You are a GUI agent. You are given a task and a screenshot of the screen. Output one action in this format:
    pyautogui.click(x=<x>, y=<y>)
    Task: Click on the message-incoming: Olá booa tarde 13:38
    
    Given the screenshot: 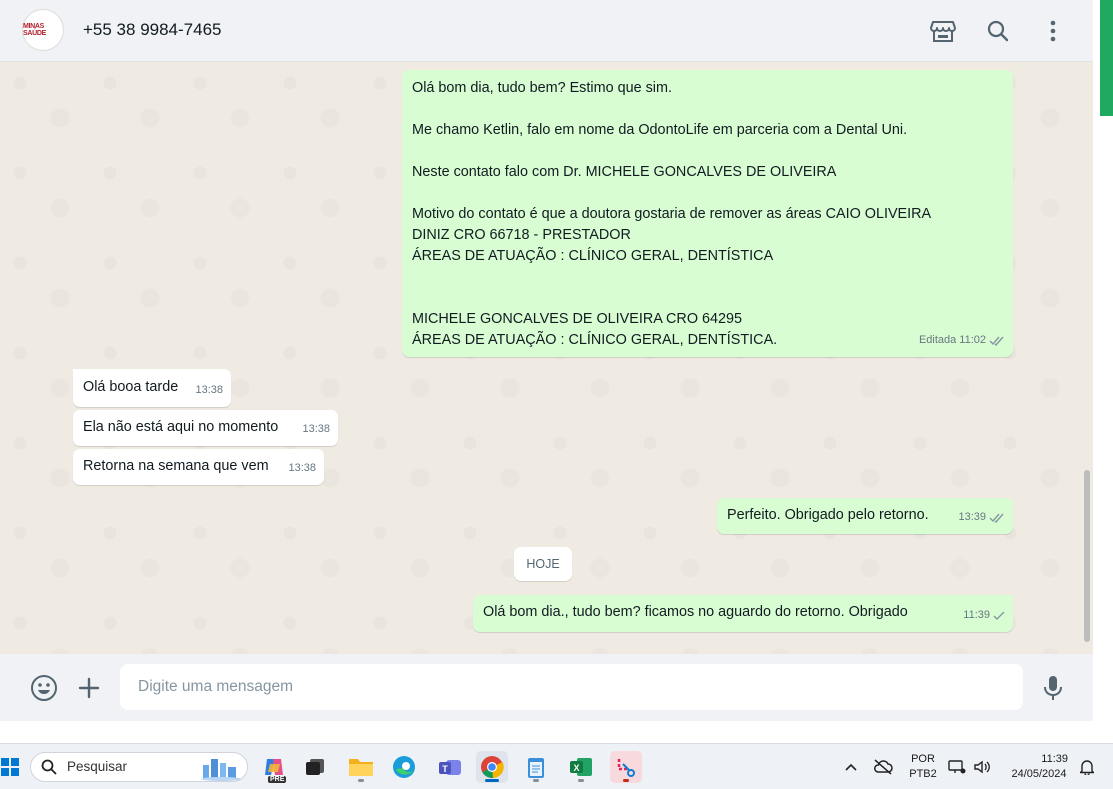 What is the action you would take?
    pyautogui.click(x=152, y=388)
    